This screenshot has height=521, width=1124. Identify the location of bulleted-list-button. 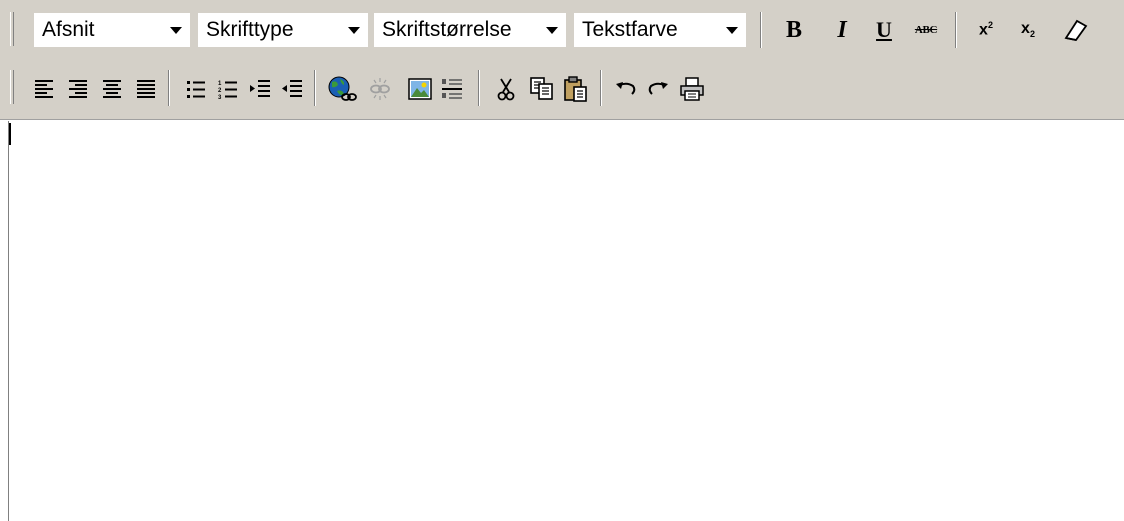
(196, 89).